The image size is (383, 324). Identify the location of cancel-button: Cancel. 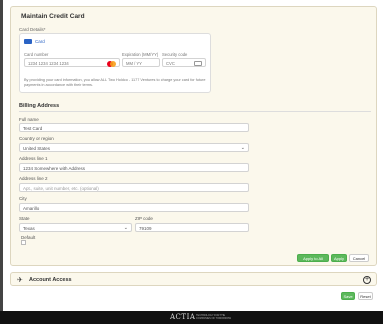
(359, 258).